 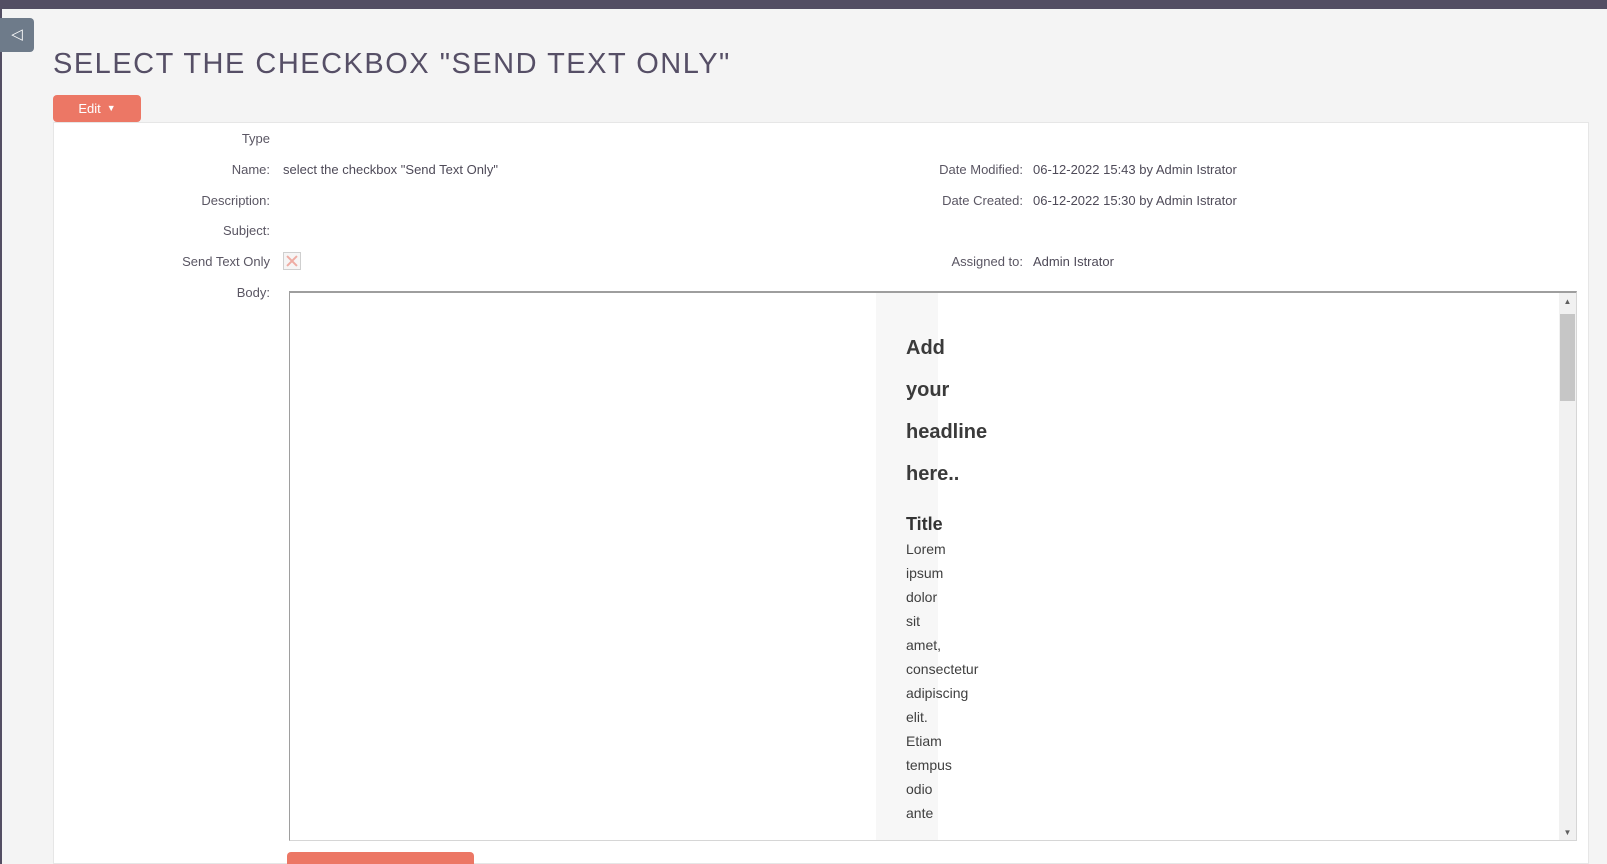 I want to click on paragraph-word: dolor, so click(x=922, y=597).